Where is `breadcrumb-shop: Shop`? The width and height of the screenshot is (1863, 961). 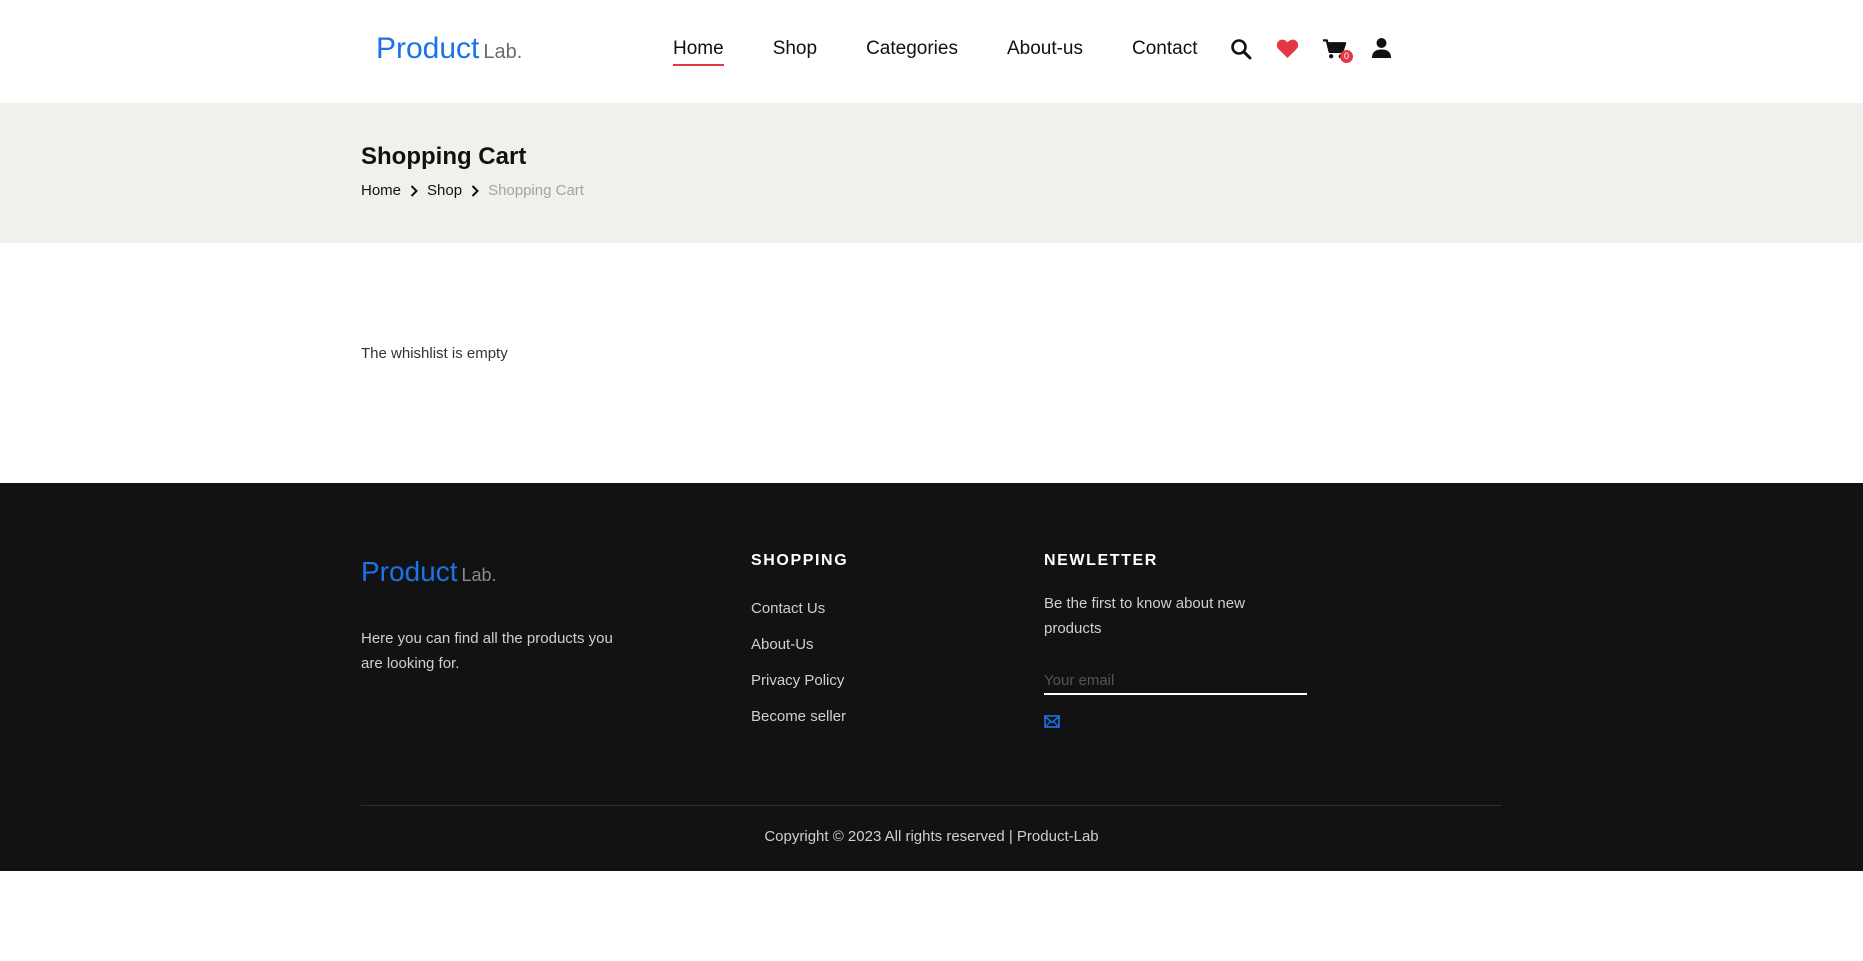 breadcrumb-shop: Shop is located at coordinates (444, 190).